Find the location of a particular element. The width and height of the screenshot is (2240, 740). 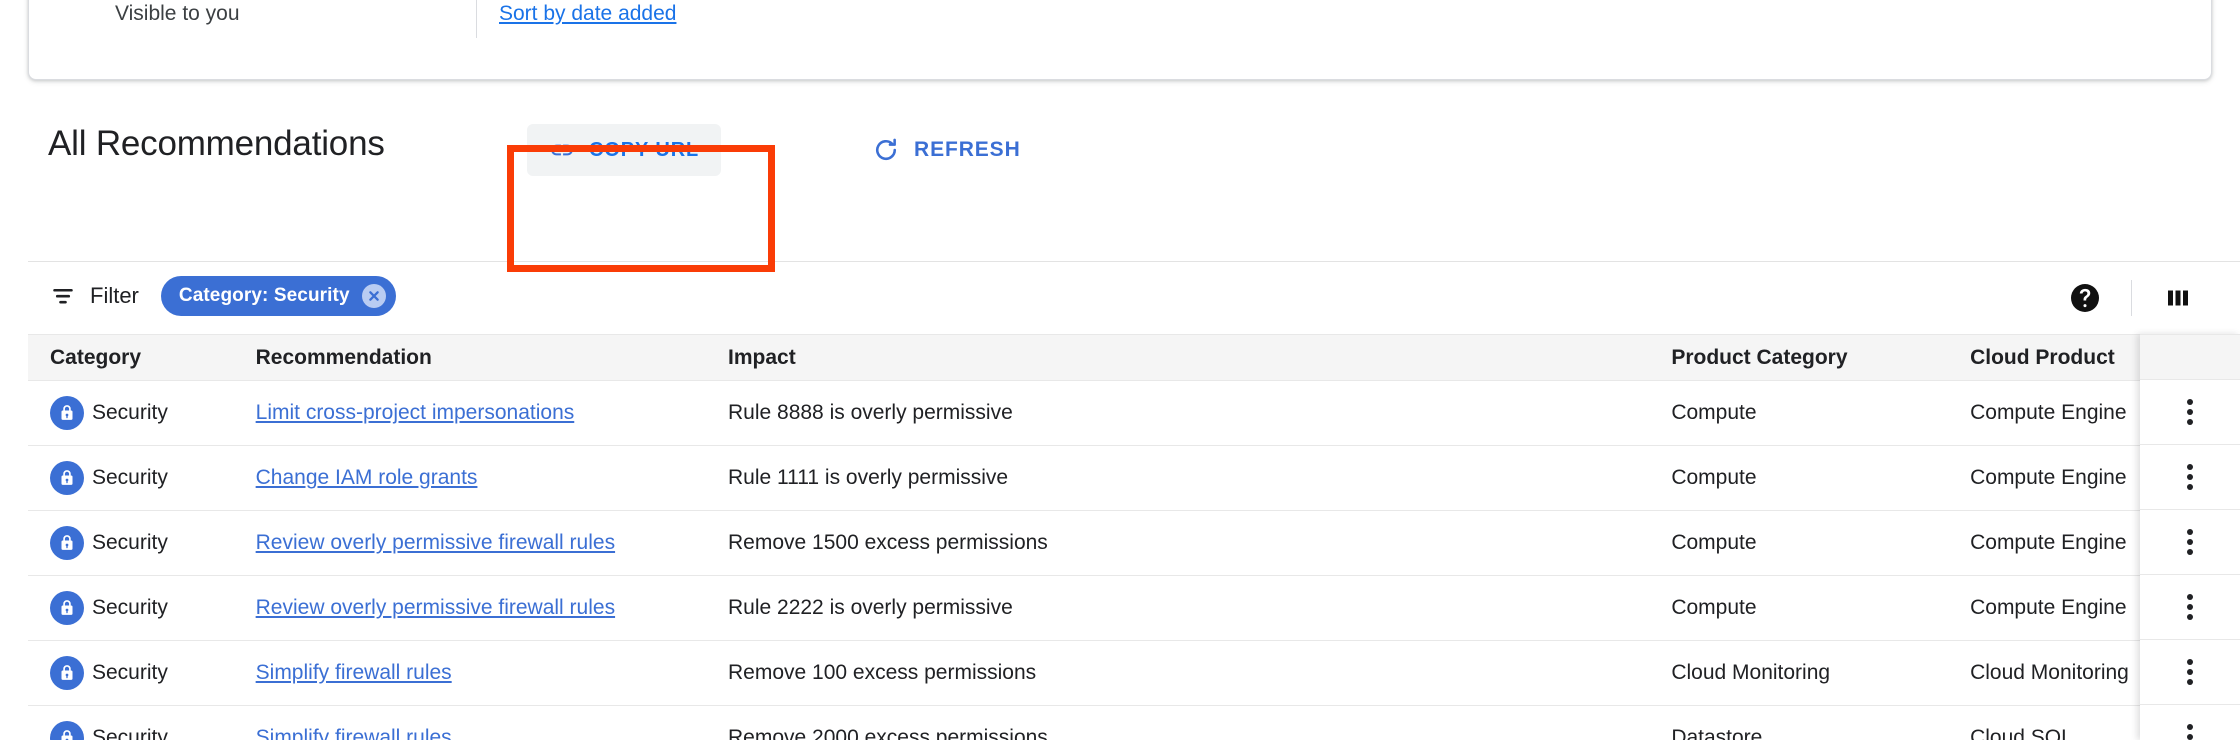

refresh-button: REFRESH is located at coordinates (946, 150).